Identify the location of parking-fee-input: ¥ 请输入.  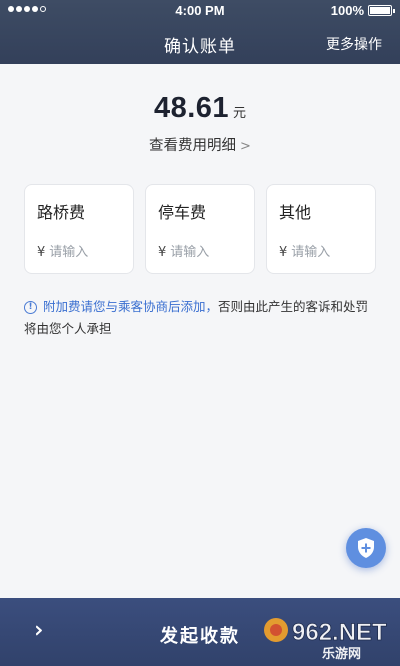
(183, 250).